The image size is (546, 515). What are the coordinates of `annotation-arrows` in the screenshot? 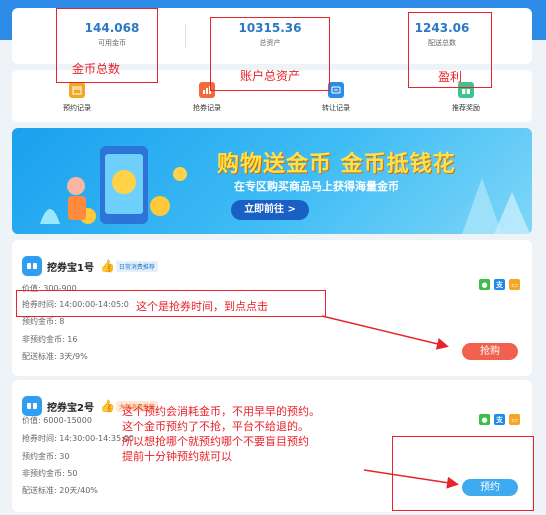 It's located at (390, 402).